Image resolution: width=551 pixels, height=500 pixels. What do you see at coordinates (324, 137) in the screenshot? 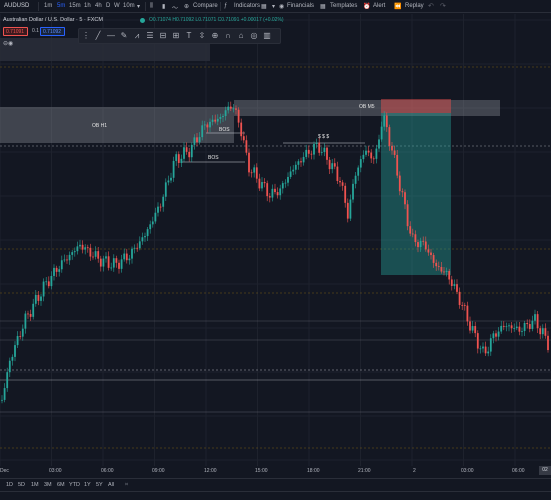
I see `liquidity-label: $ $ $` at bounding box center [324, 137].